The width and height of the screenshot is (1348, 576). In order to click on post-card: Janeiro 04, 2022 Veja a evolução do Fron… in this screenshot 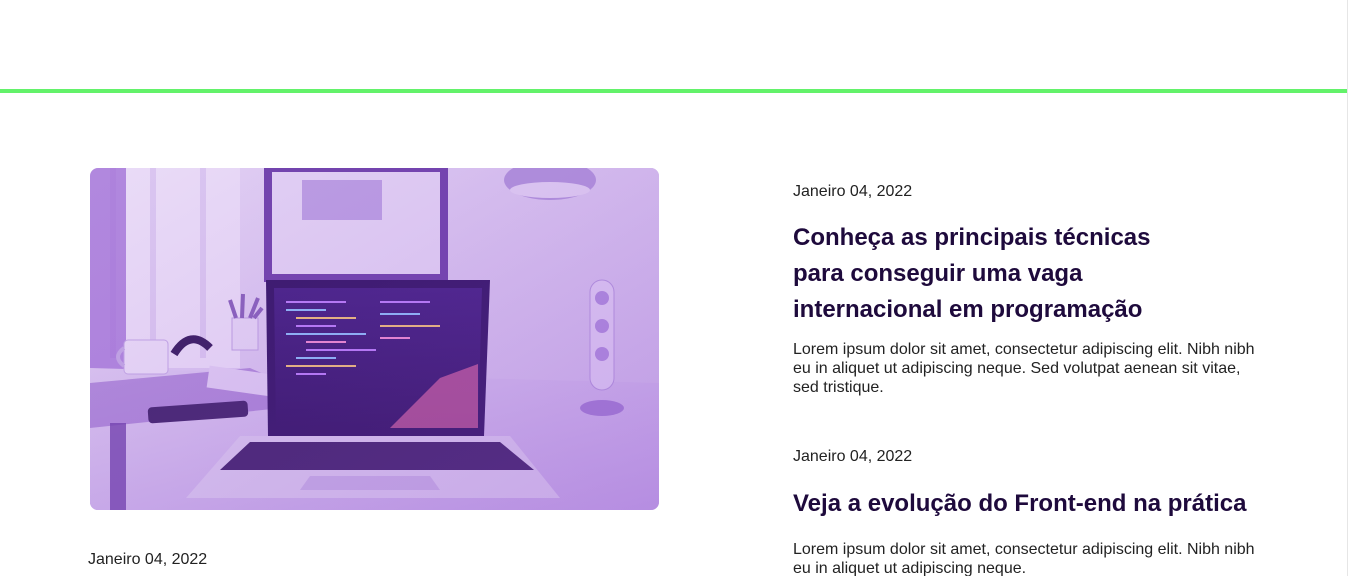, I will do `click(1028, 511)`.